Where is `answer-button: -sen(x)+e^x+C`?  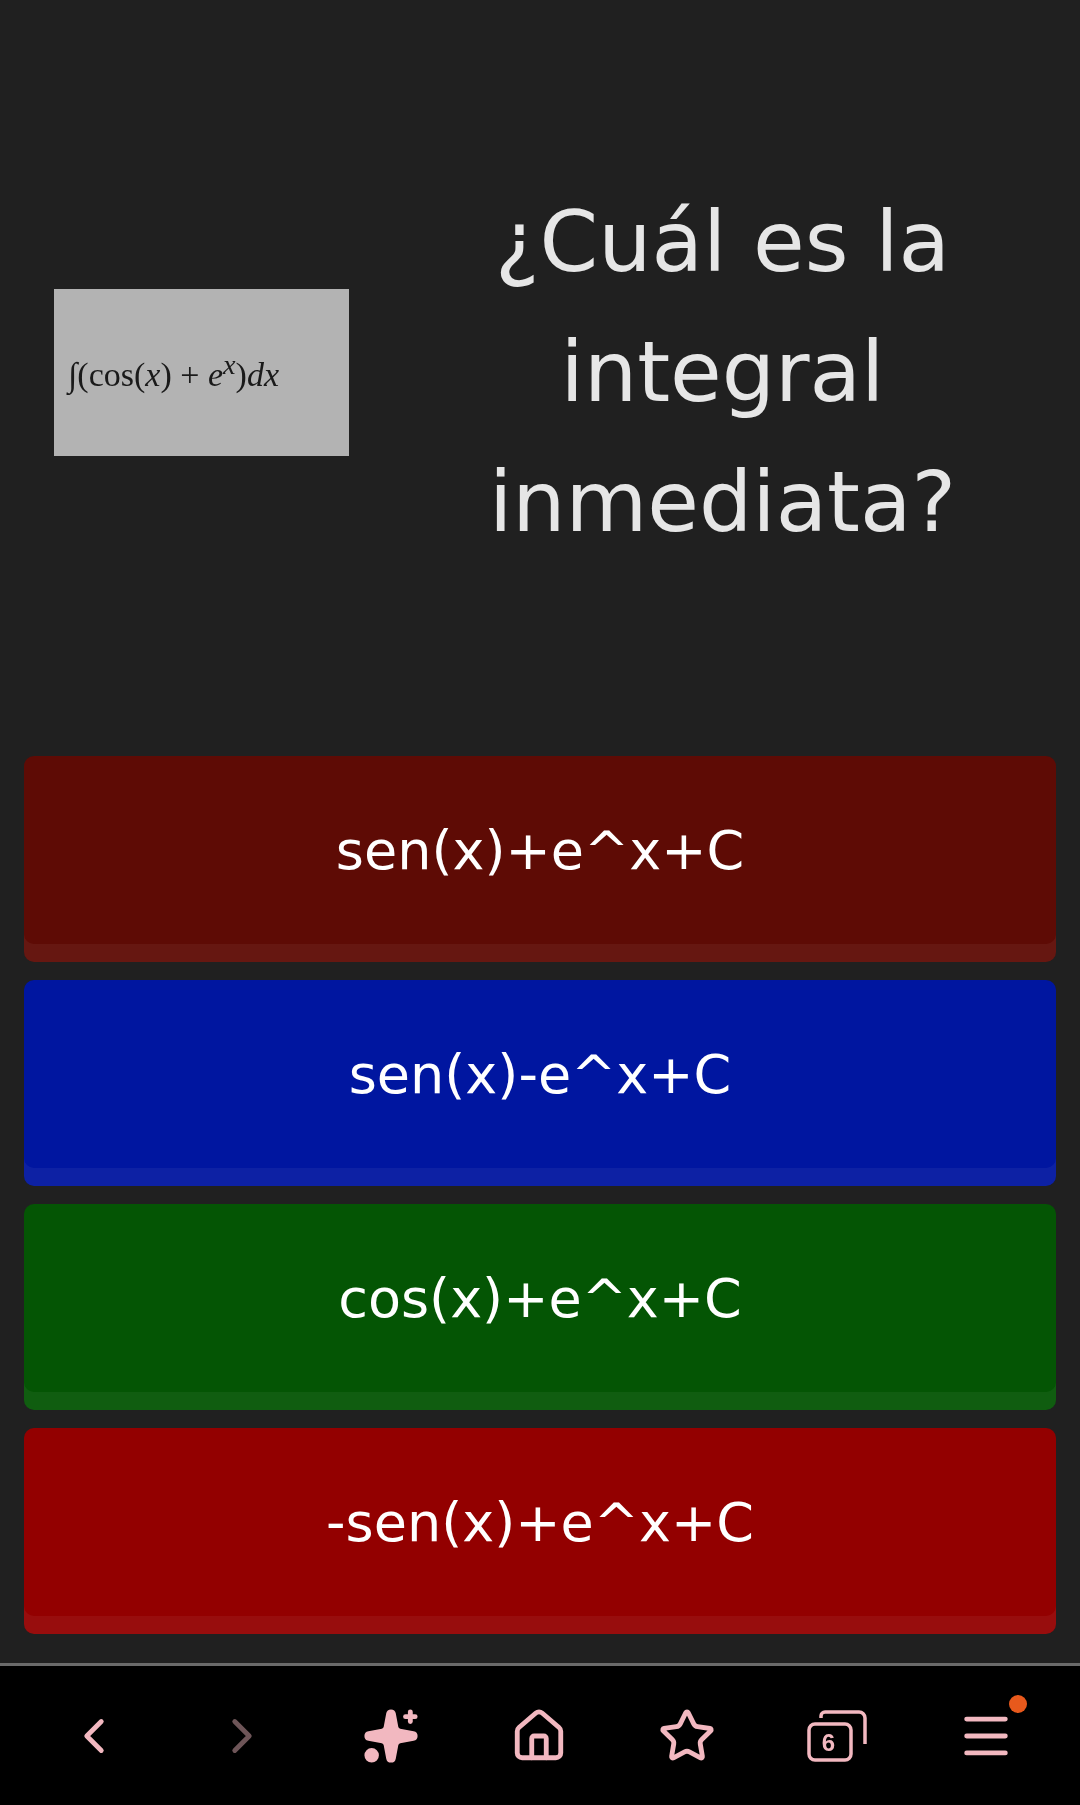 answer-button: -sen(x)+e^x+C is located at coordinates (540, 1531).